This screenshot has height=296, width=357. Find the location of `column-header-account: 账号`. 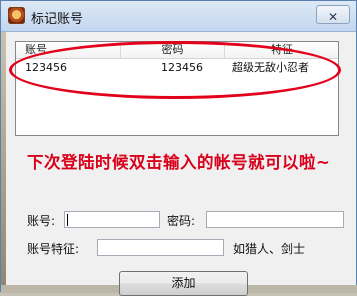

column-header-account: 账号 is located at coordinates (68, 50).